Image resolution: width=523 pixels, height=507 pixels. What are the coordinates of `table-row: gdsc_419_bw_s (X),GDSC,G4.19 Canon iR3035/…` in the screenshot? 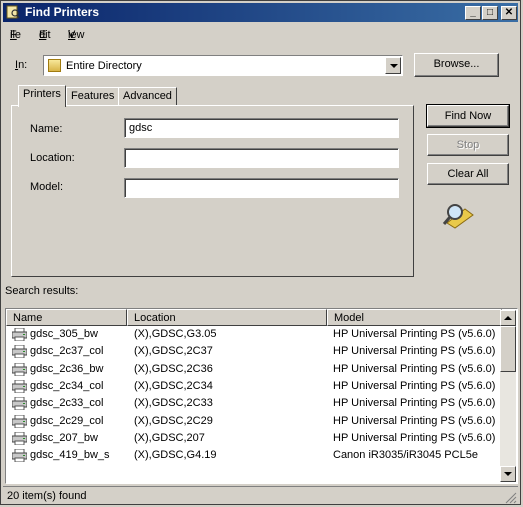 It's located at (254, 455).